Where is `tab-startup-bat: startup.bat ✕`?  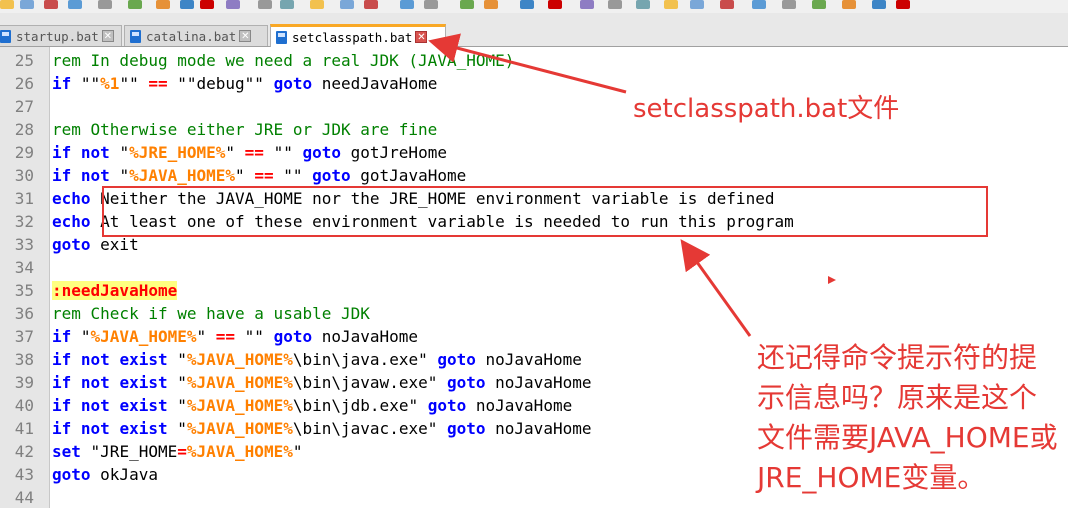
tab-startup-bat: startup.bat ✕ is located at coordinates (61, 35).